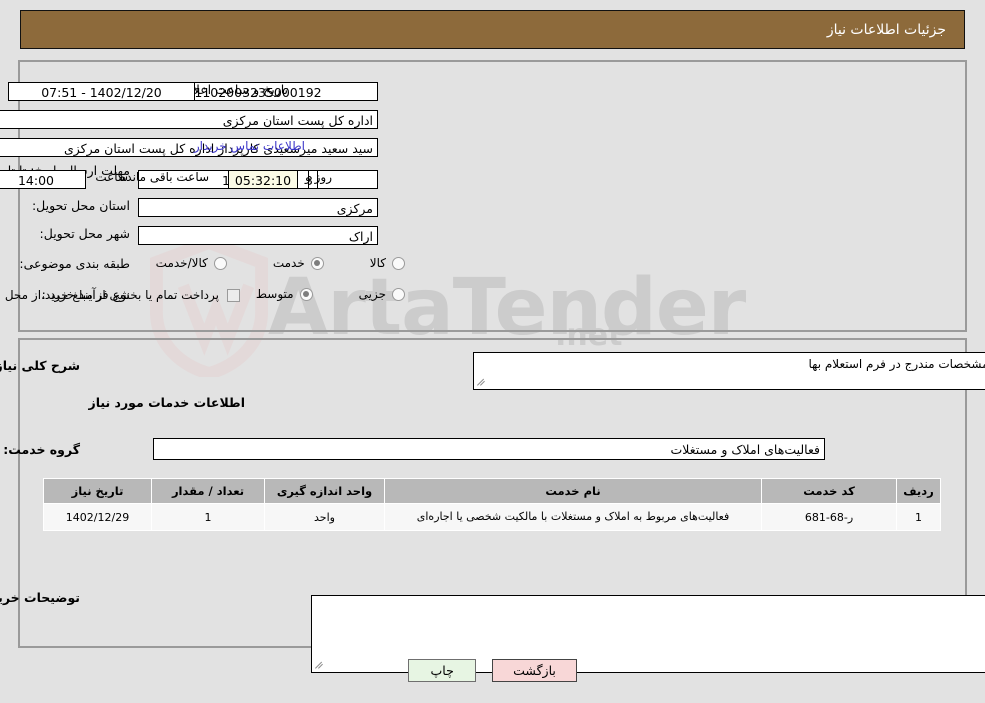 Image resolution: width=985 pixels, height=703 pixels. I want to click on service-group-field: فعالیت‌های املاک و مستغلات, so click(489, 449).